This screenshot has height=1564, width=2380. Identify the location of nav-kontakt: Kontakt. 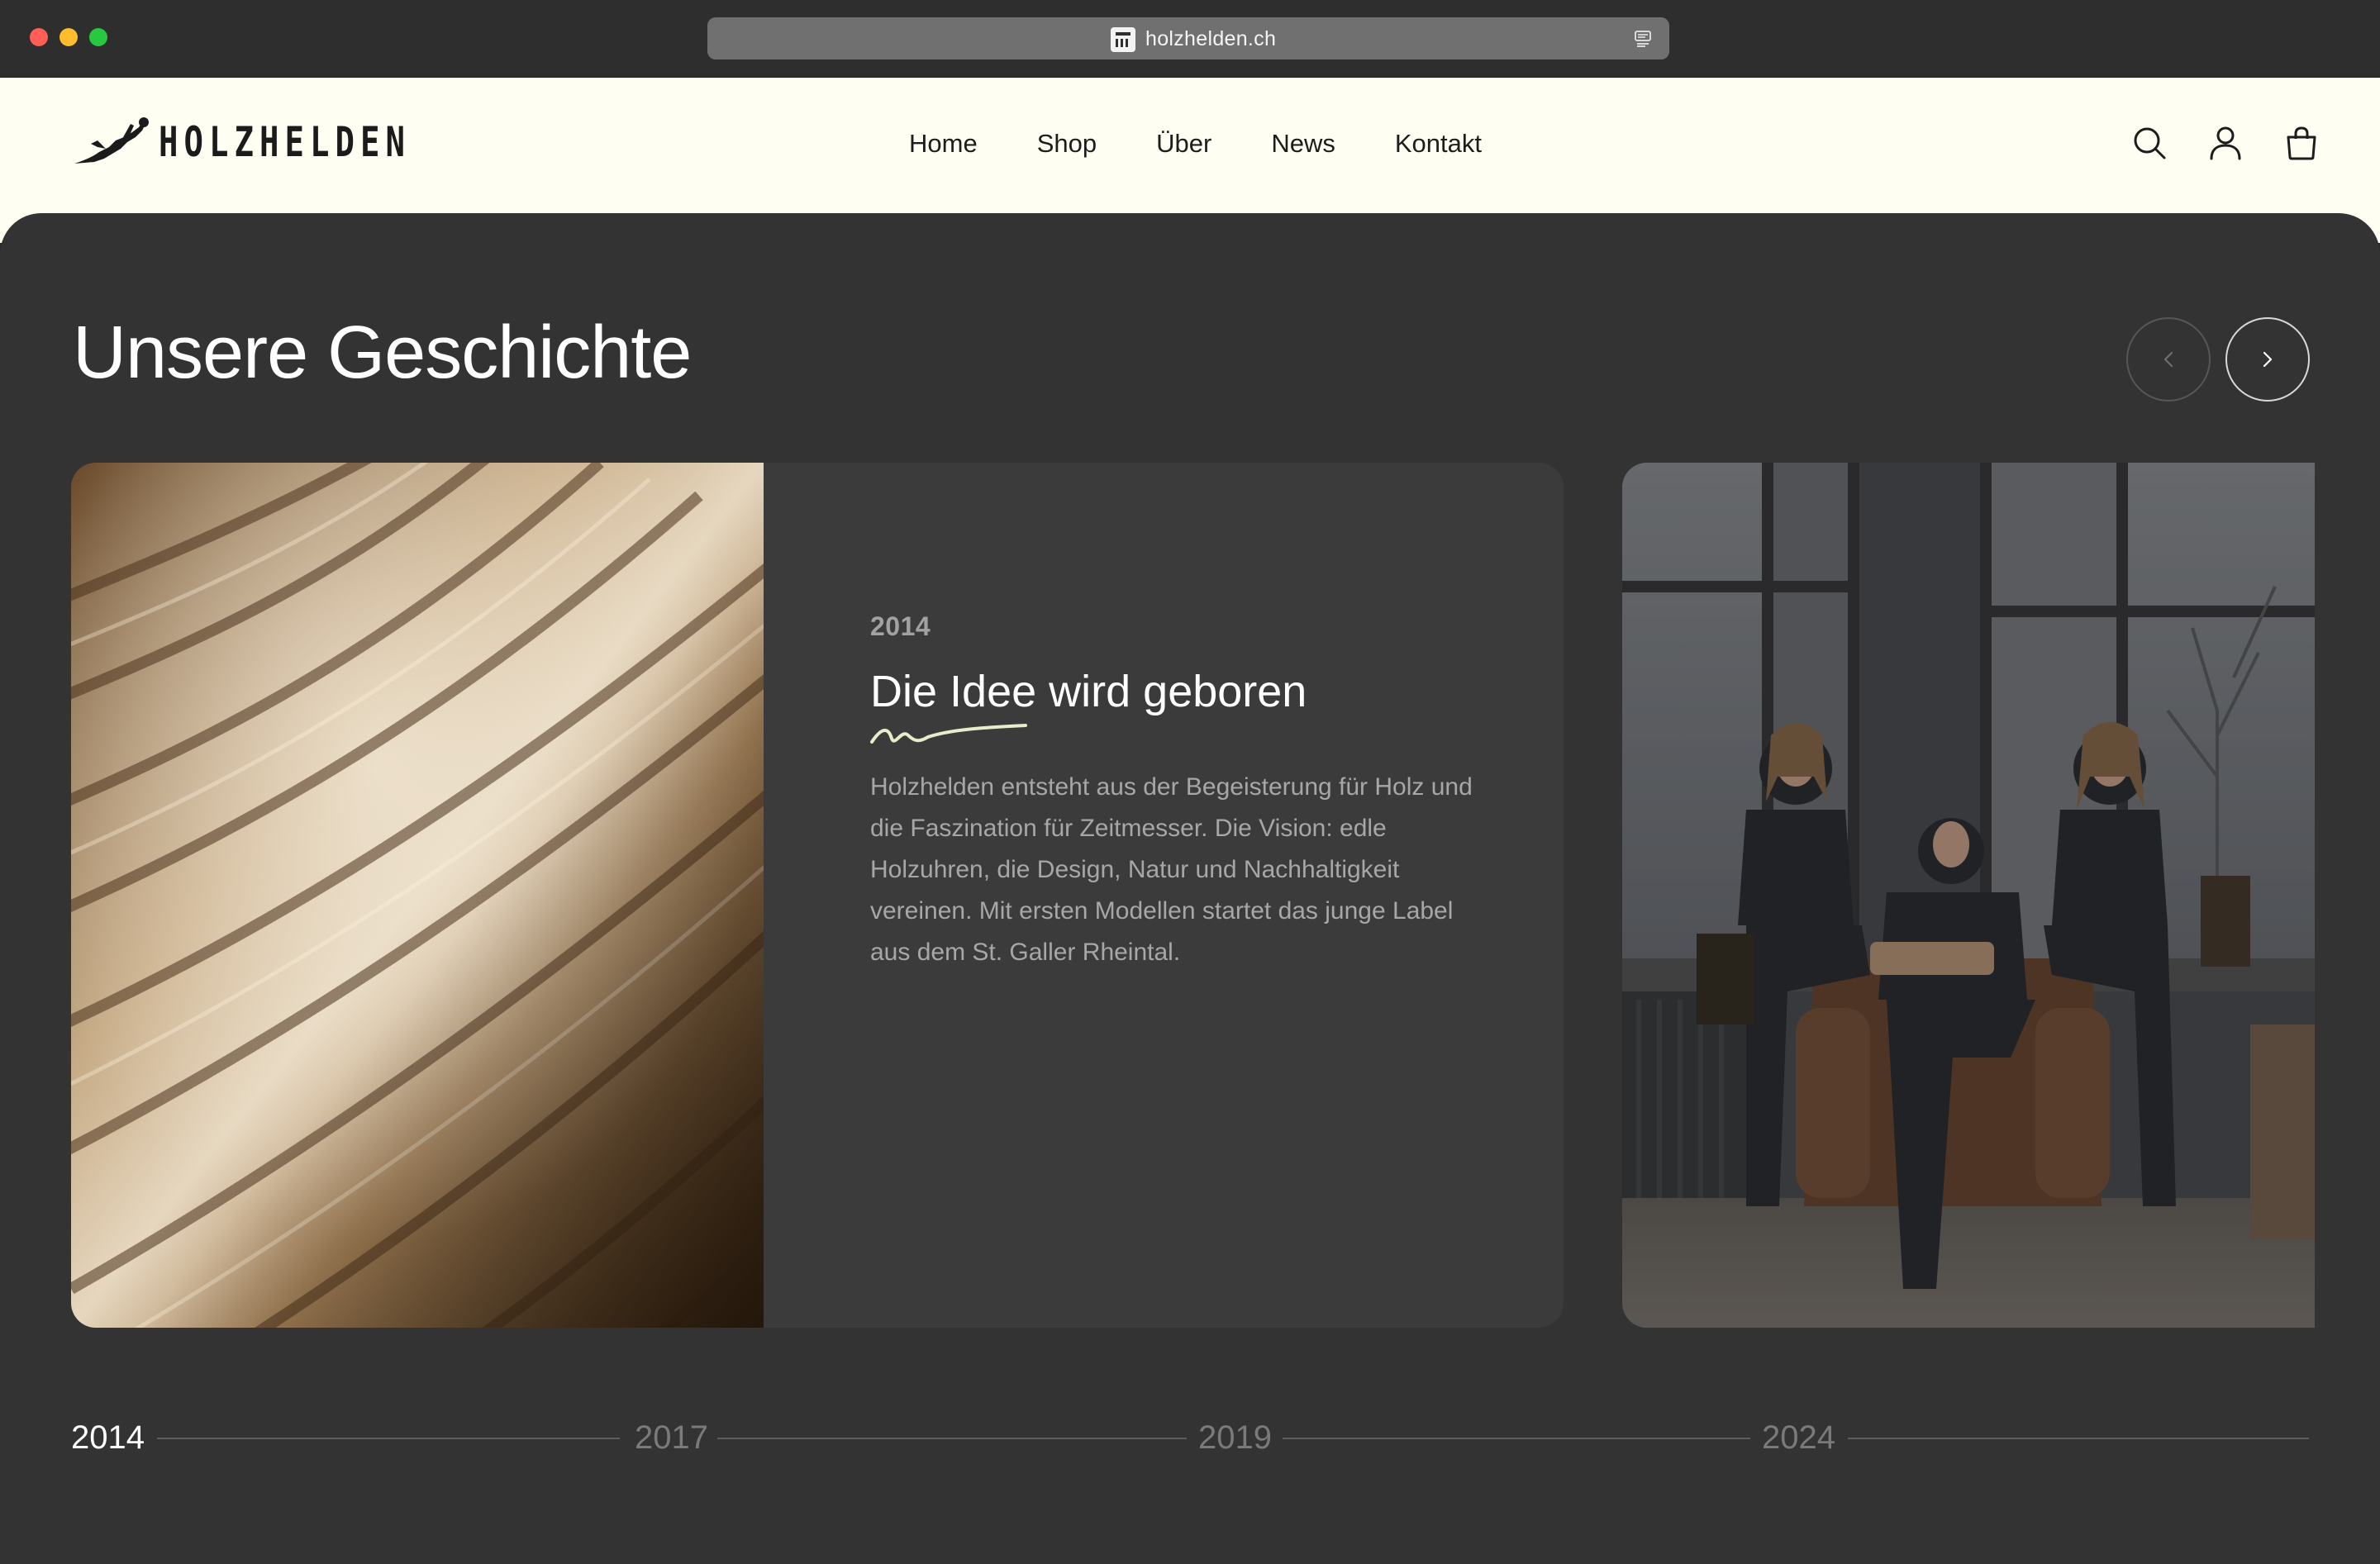
(1438, 144).